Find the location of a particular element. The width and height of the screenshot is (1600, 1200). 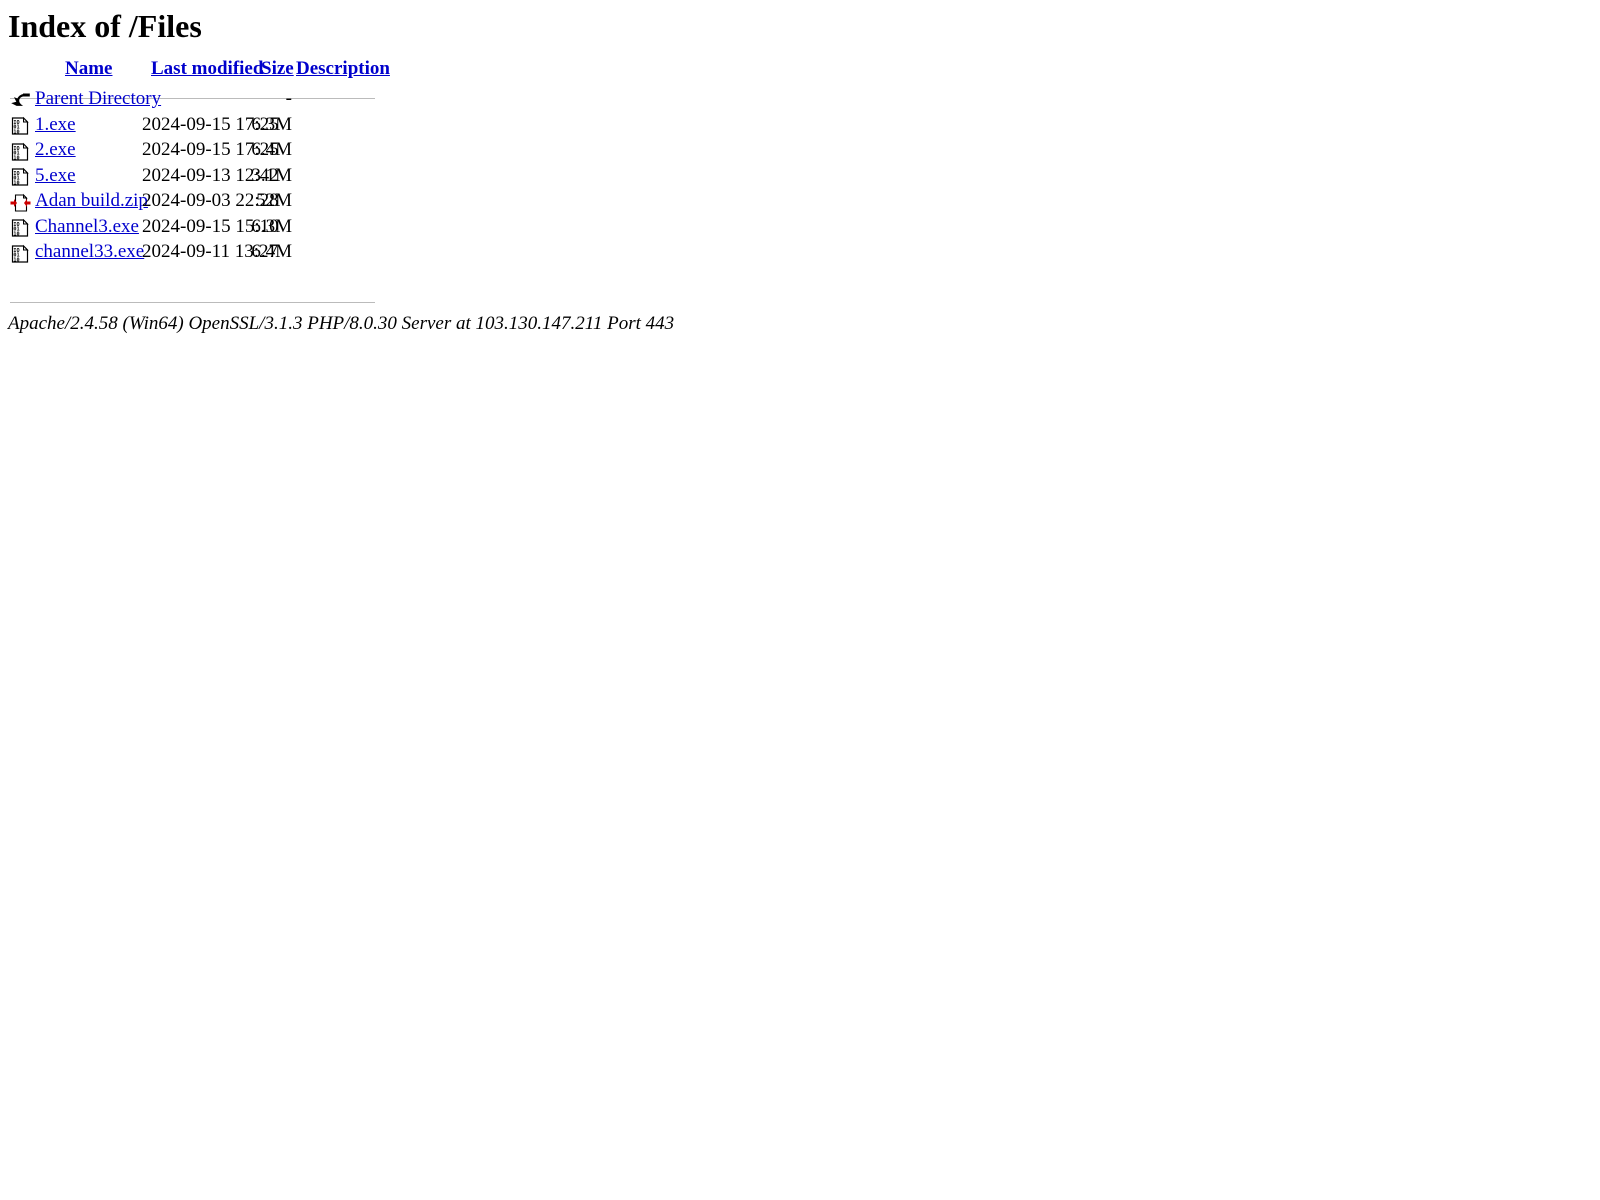

file-name-cell: 5.exe is located at coordinates (55, 176).